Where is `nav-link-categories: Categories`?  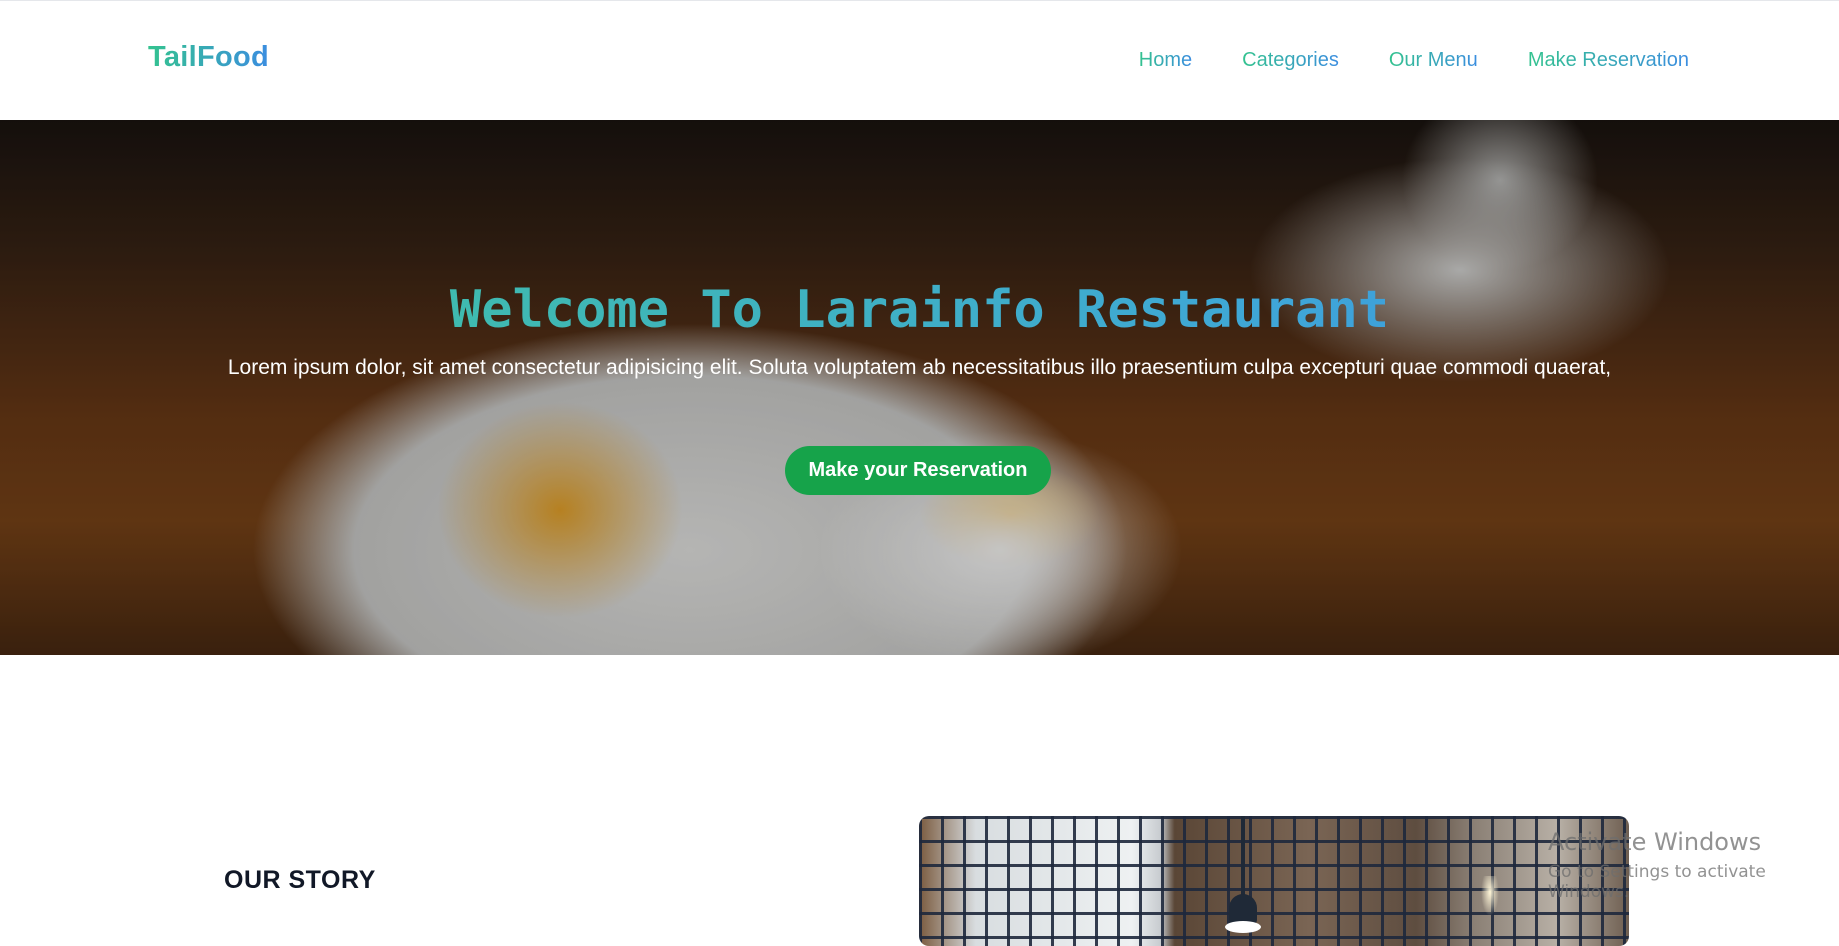
nav-link-categories: Categories is located at coordinates (1290, 60).